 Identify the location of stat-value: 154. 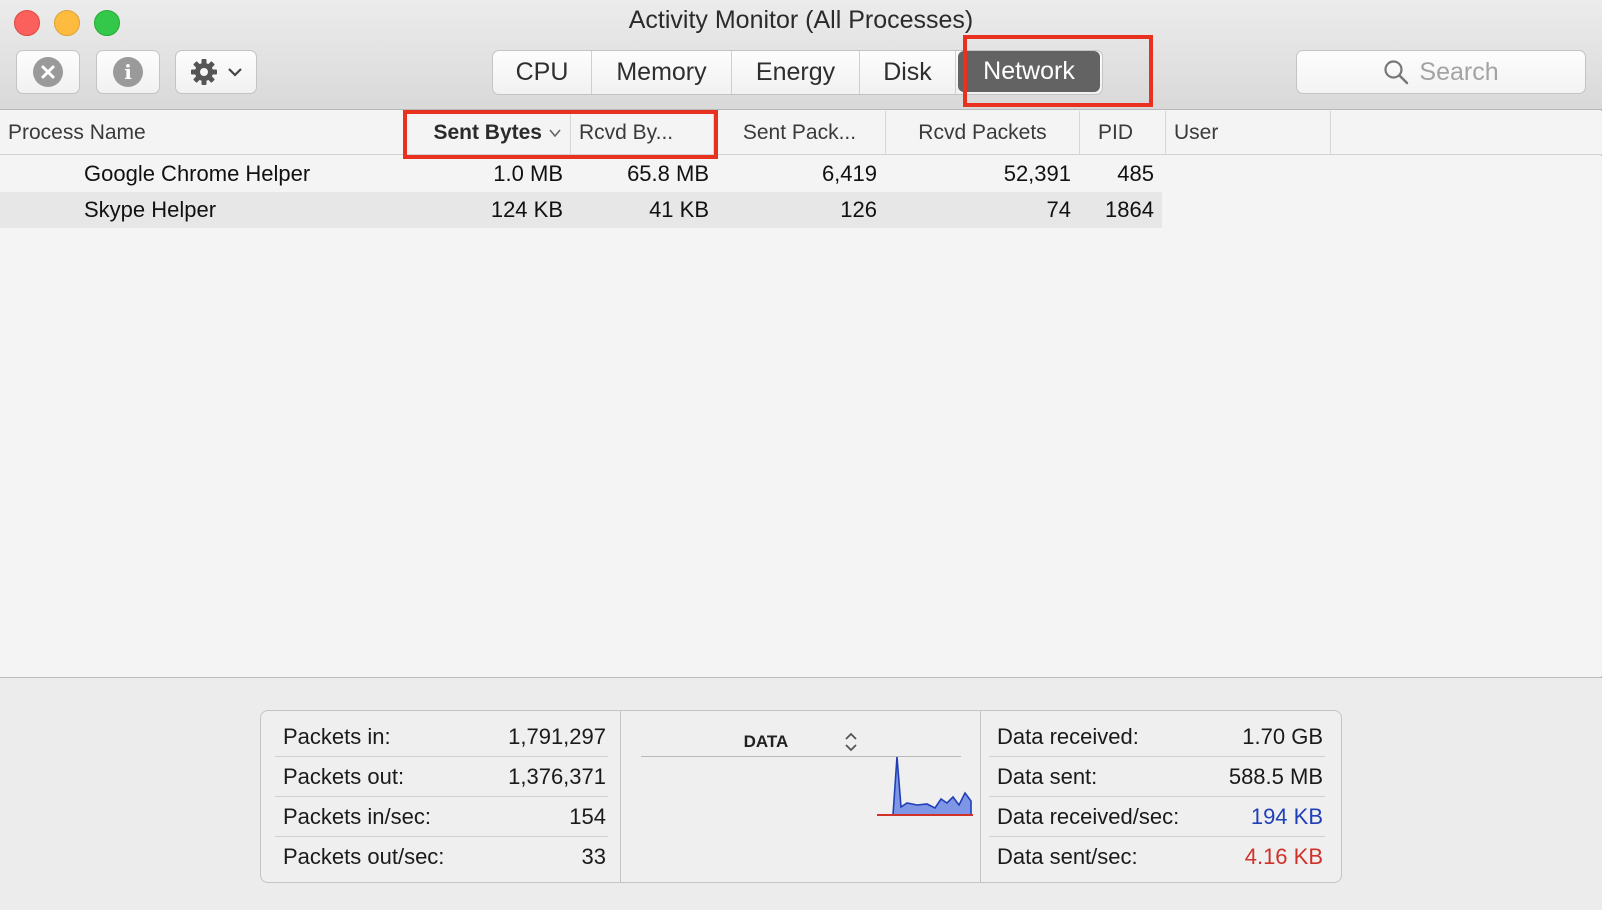
(587, 816).